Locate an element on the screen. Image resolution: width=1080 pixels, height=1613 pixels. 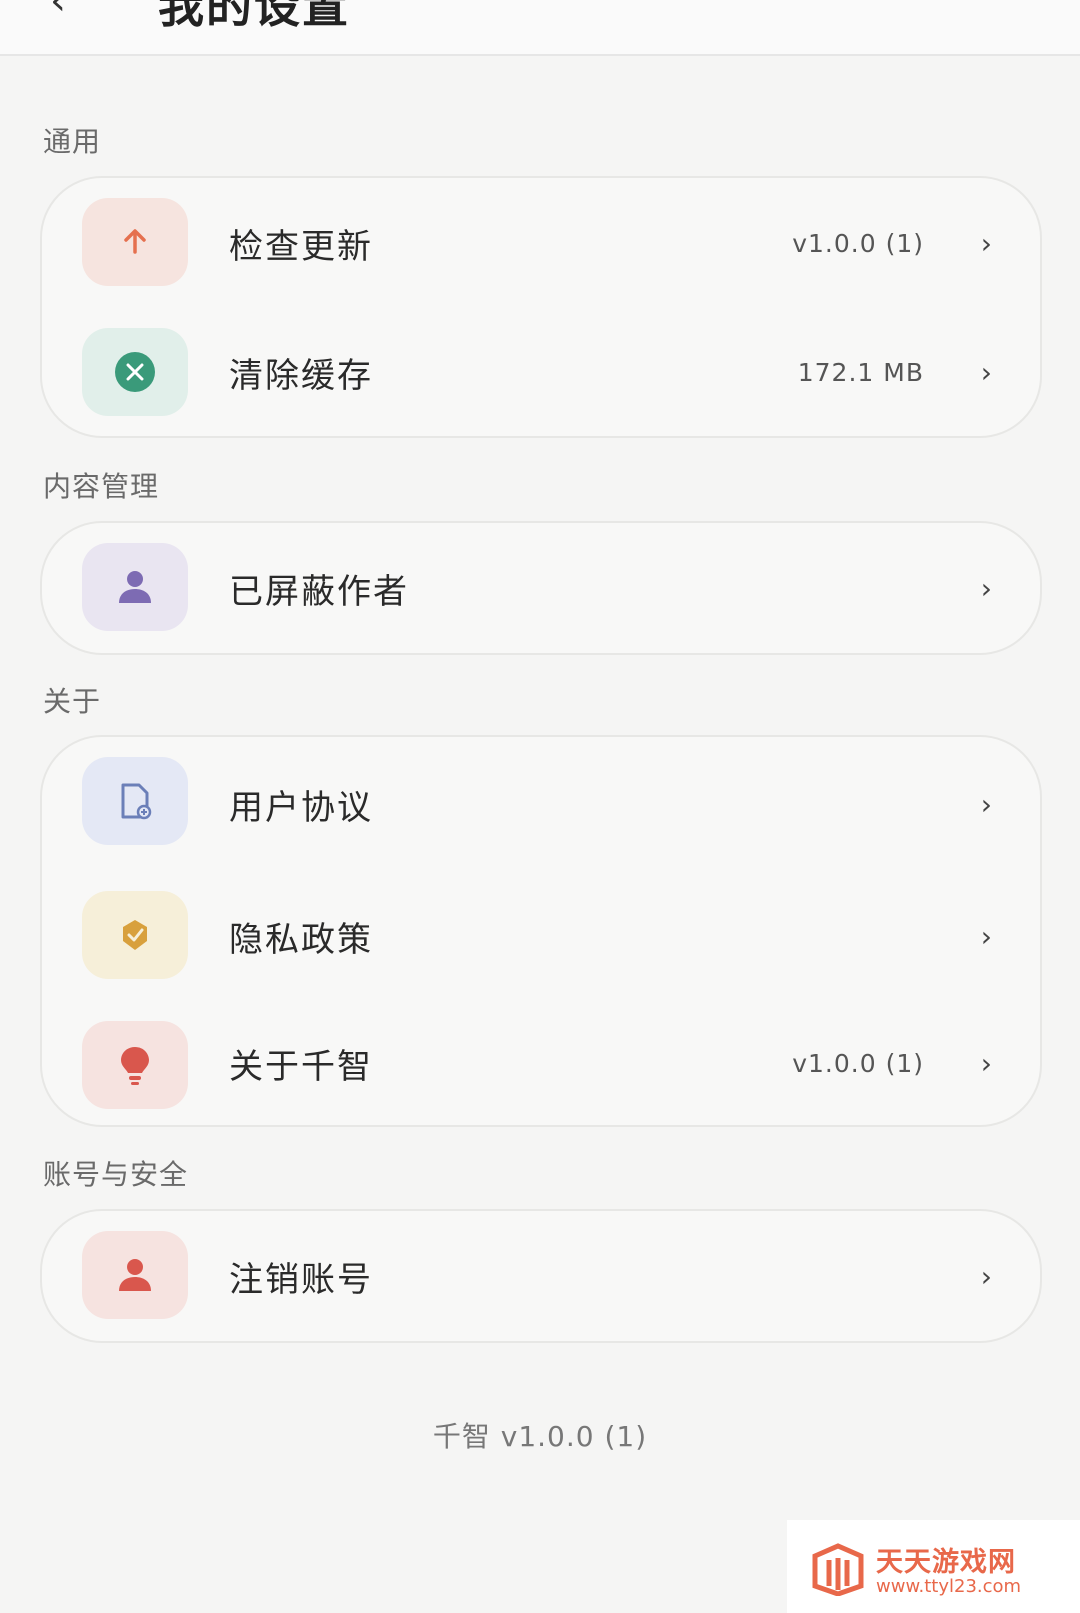
blocked-authors-row: 已屏蔽作者 › is located at coordinates (541, 588).